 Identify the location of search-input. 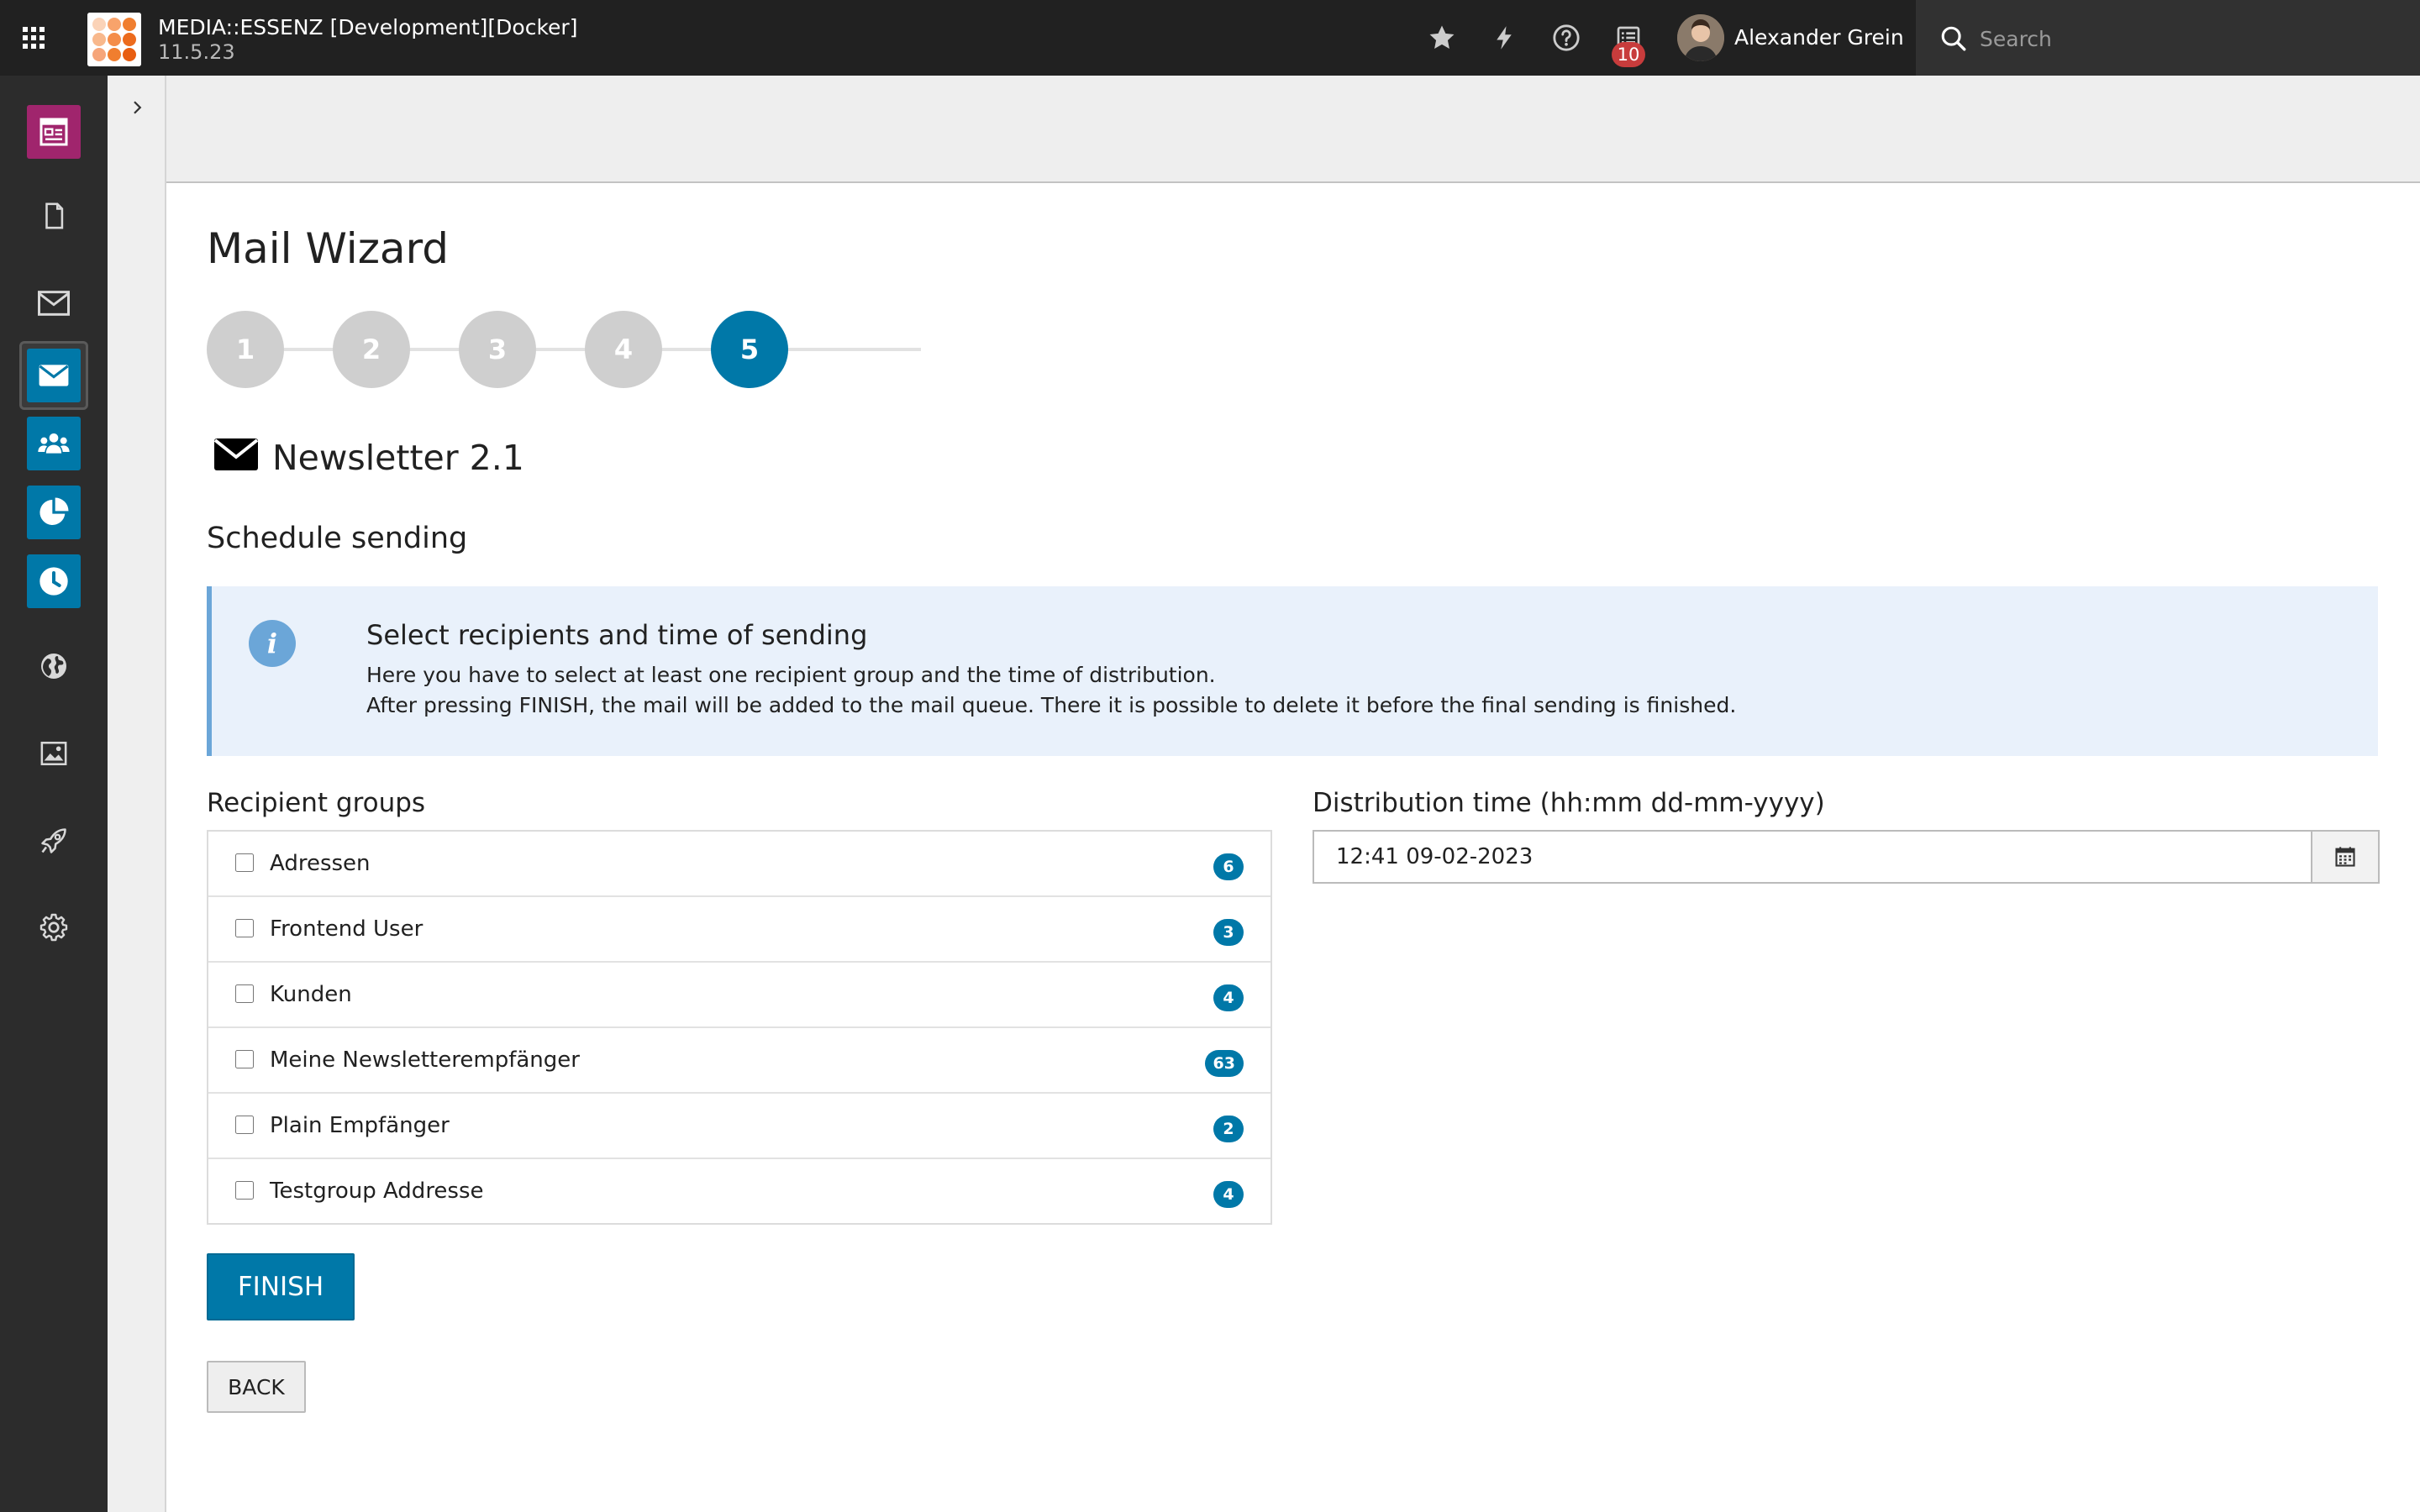
(2190, 38).